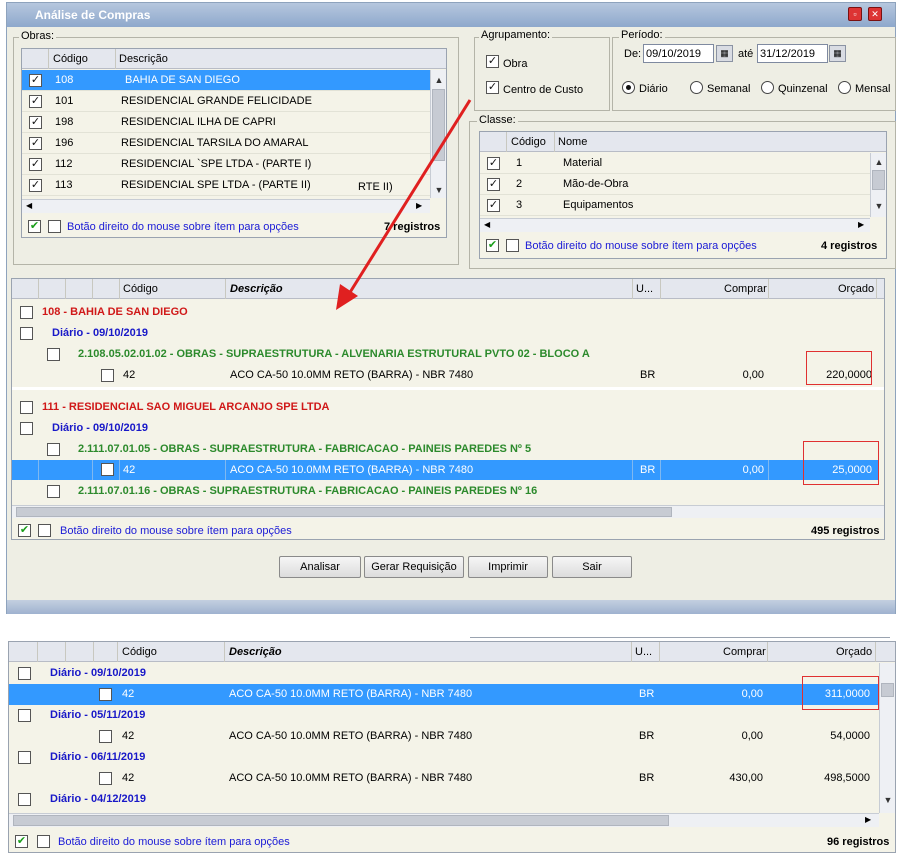 This screenshot has height=857, width=920. I want to click on second-hscroll: ▶, so click(444, 820).